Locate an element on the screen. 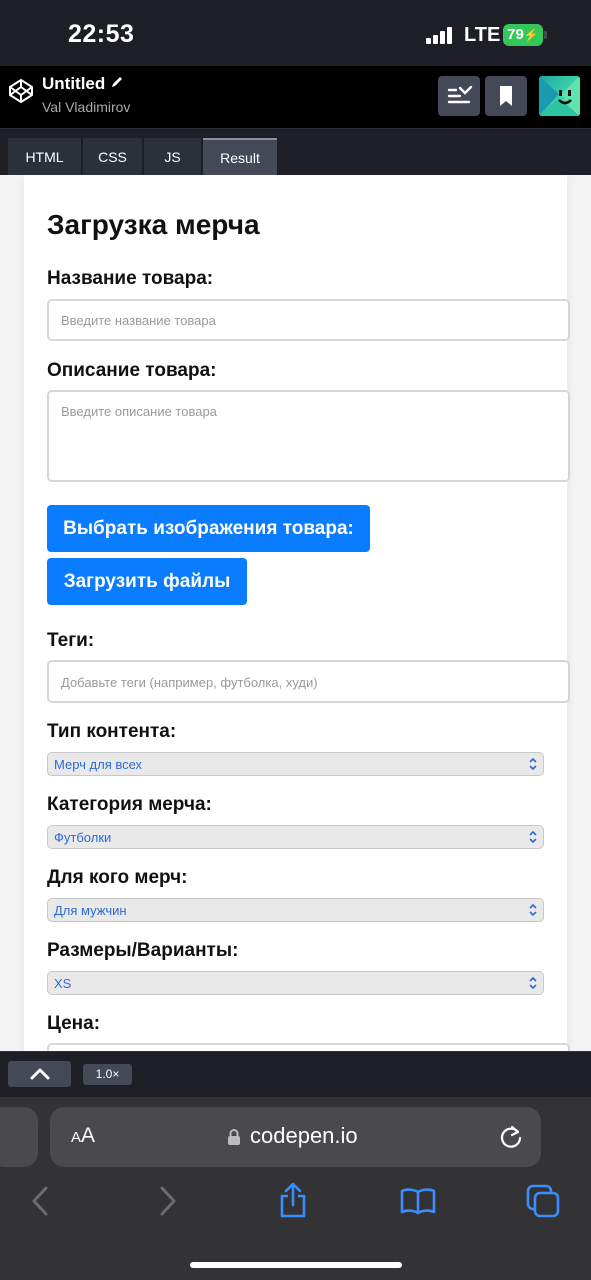 This screenshot has height=1280, width=591. audience-select: Для мужчин is located at coordinates (295, 910).